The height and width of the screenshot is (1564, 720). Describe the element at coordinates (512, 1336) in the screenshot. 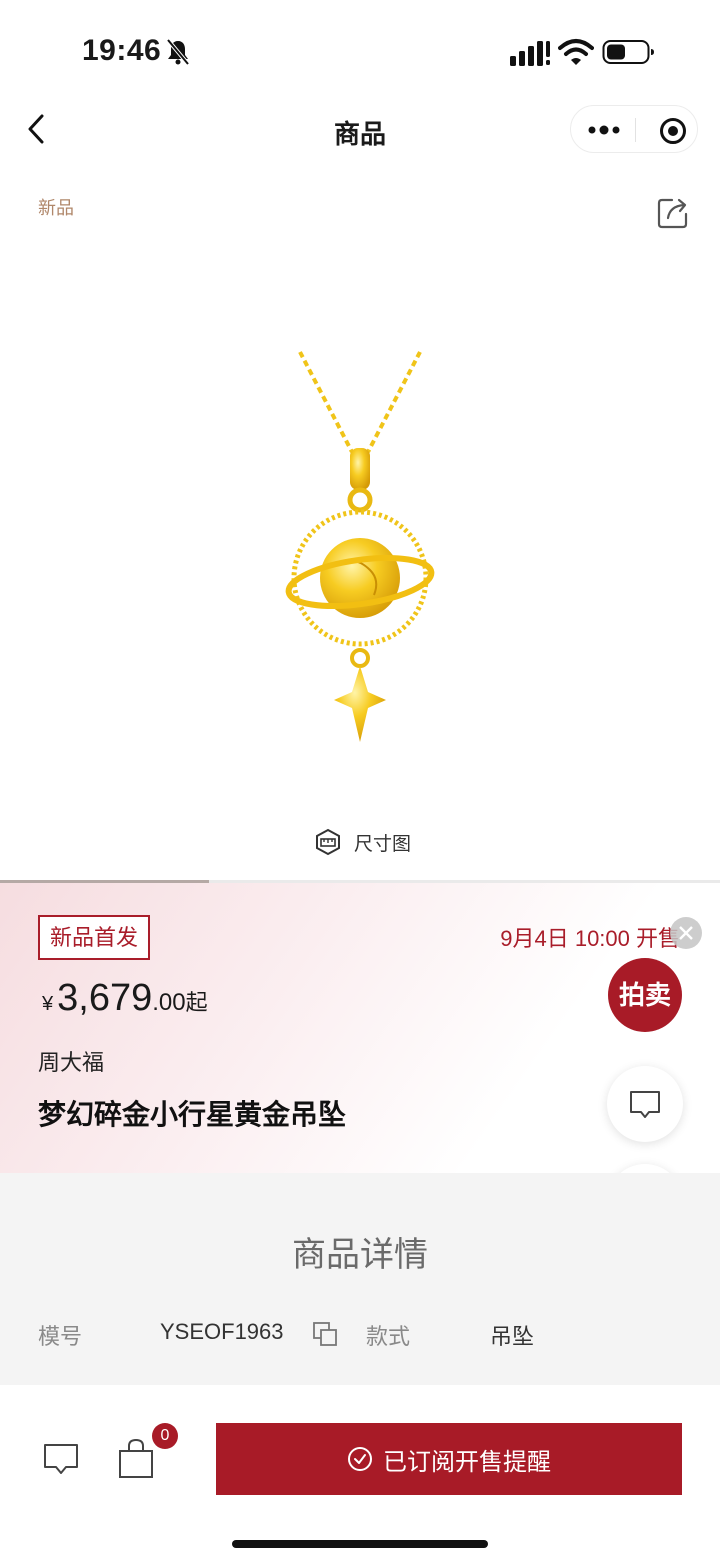

I see `spec-value-style: 吊坠` at that location.